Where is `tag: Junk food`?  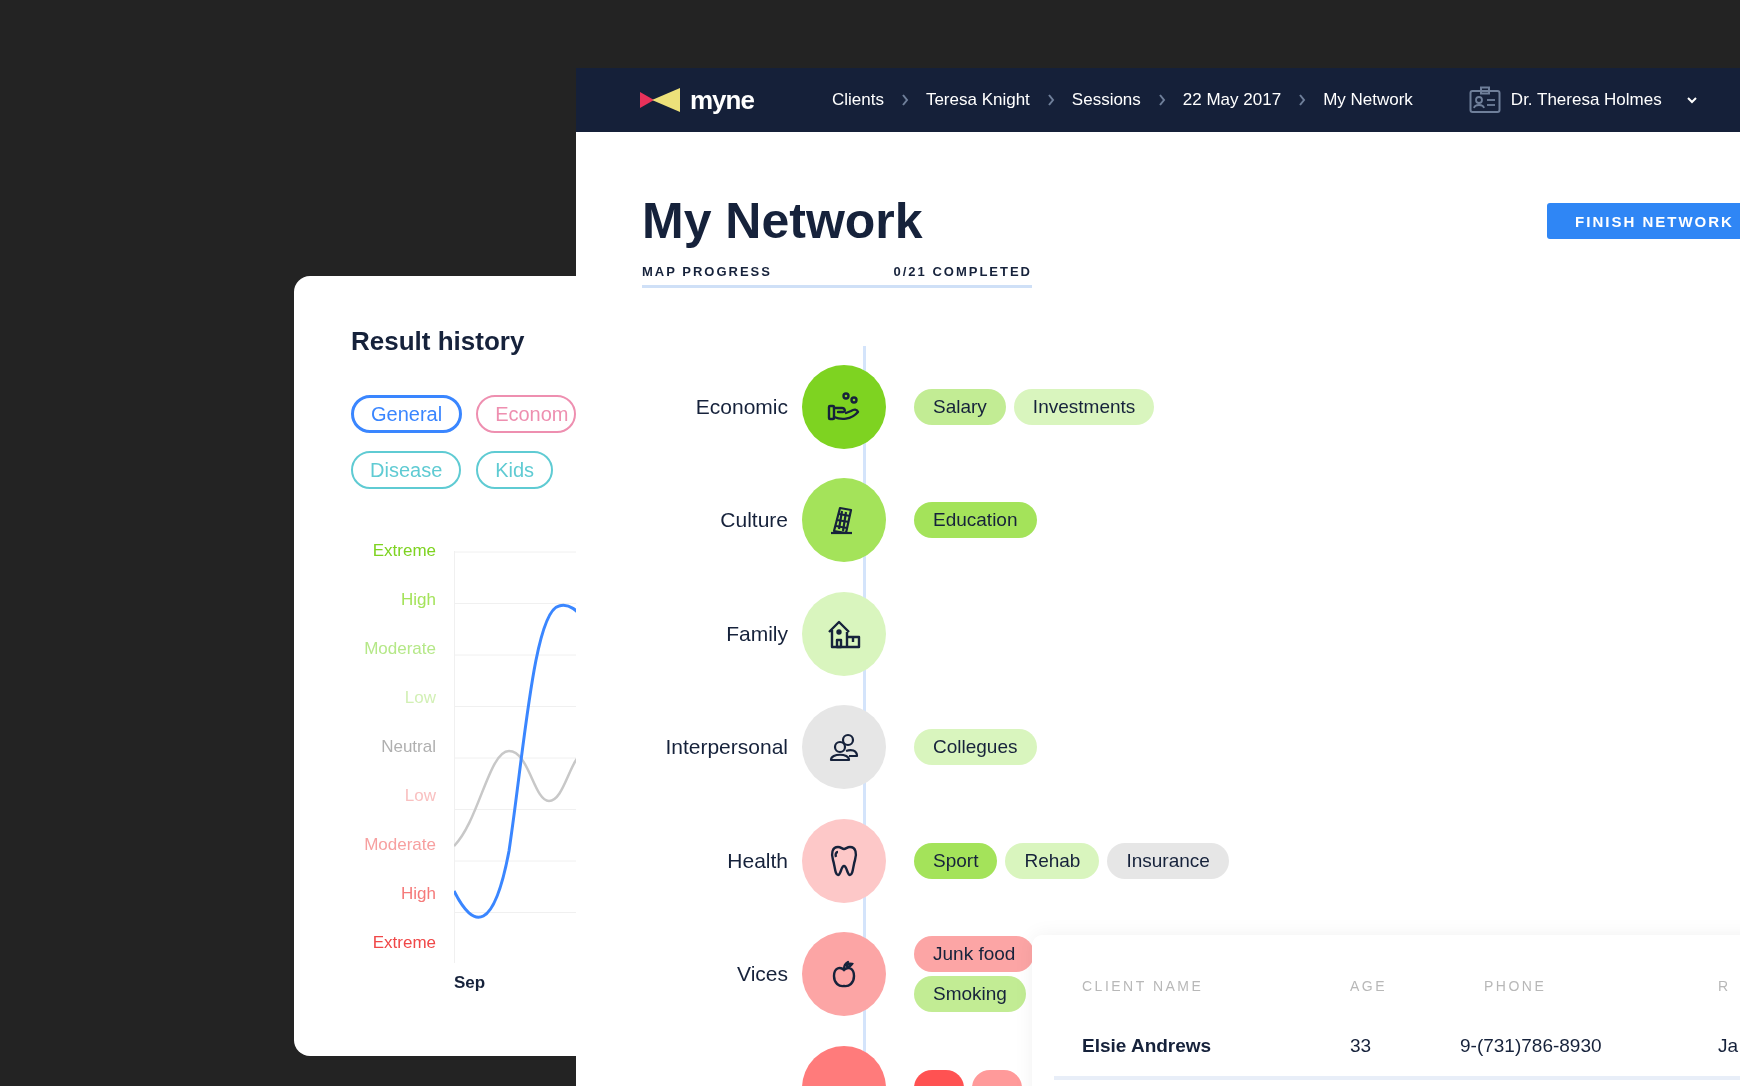
tag: Junk food is located at coordinates (974, 954).